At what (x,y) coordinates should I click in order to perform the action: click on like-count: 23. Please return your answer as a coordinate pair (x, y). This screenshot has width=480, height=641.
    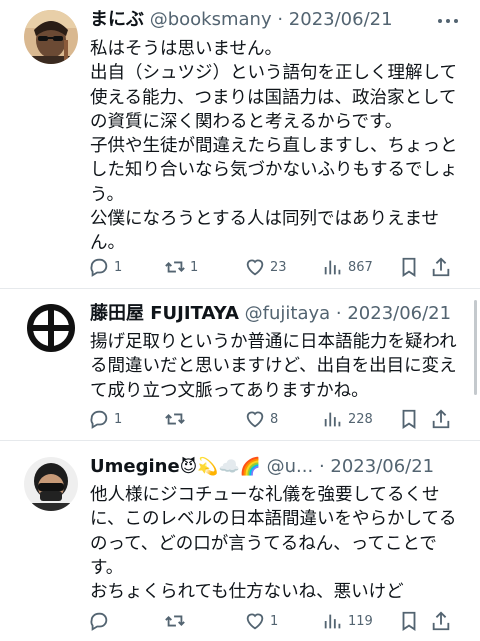
    Looking at the image, I should click on (278, 267).